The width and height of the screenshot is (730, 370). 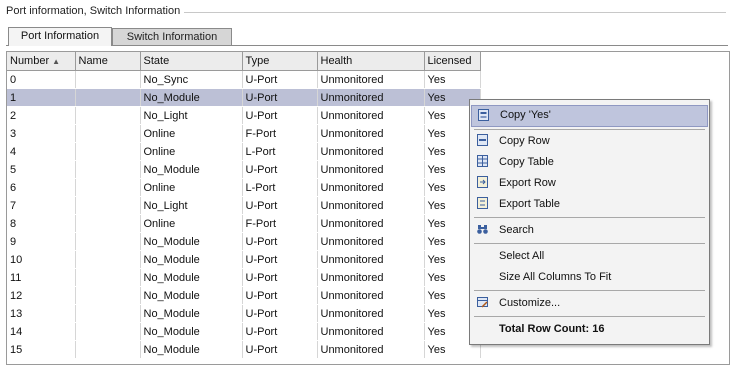 What do you see at coordinates (41, 97) in the screenshot?
I see `cell-number: 1` at bounding box center [41, 97].